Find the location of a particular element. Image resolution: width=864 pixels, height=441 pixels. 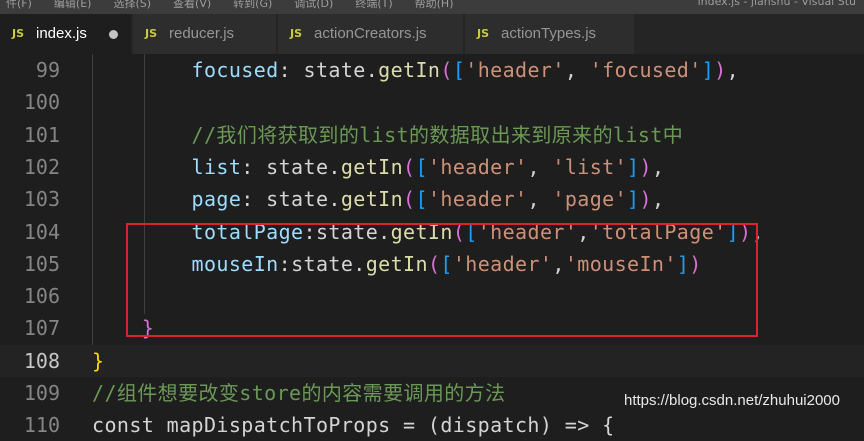

tab-label: reducer.js is located at coordinates (202, 33).